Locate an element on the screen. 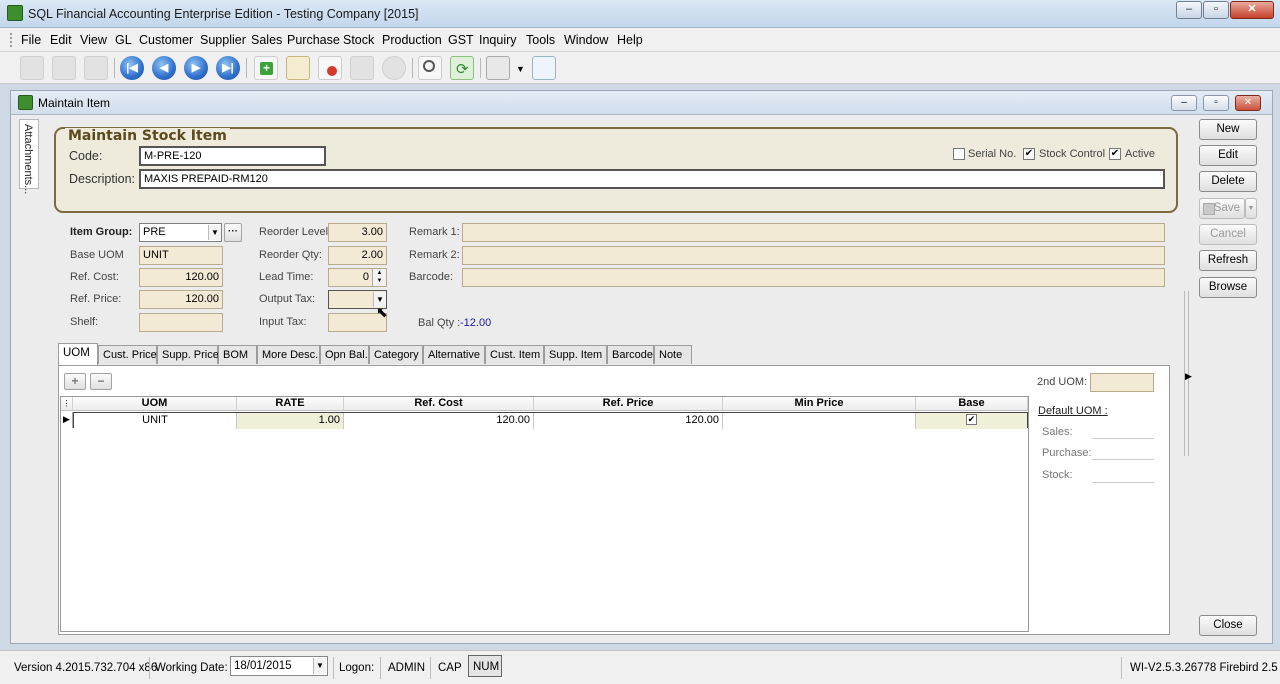  menu-customer: Customer is located at coordinates (166, 40).